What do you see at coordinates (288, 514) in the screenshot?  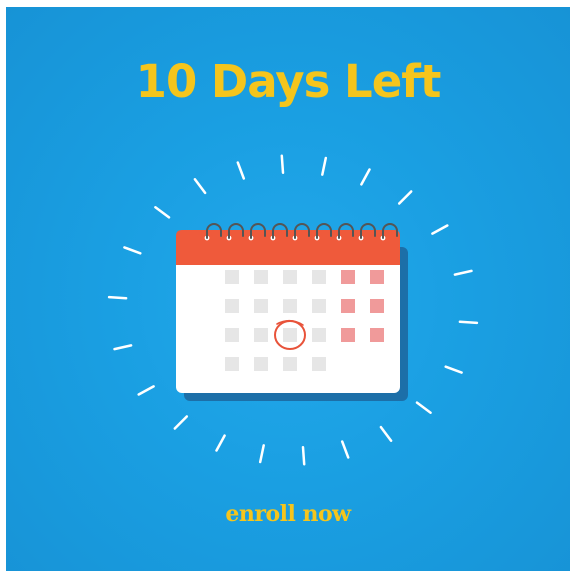 I see `enroll-now-link: enroll now` at bounding box center [288, 514].